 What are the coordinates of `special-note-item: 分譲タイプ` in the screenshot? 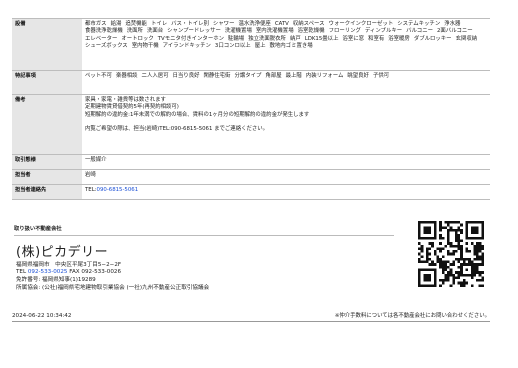 It's located at (248, 76).